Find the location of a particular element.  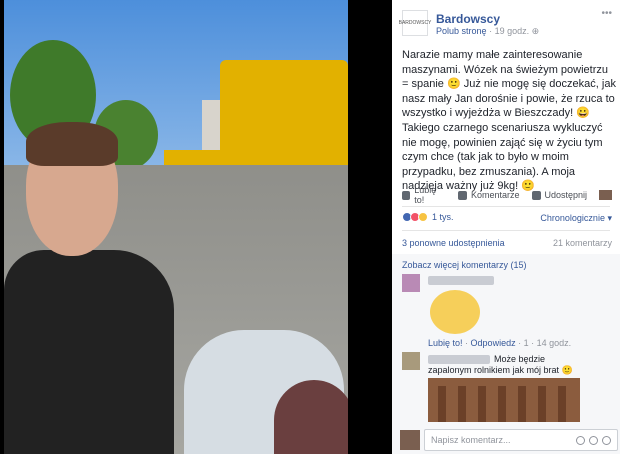

comment-button: Komentarze is located at coordinates (488, 195).